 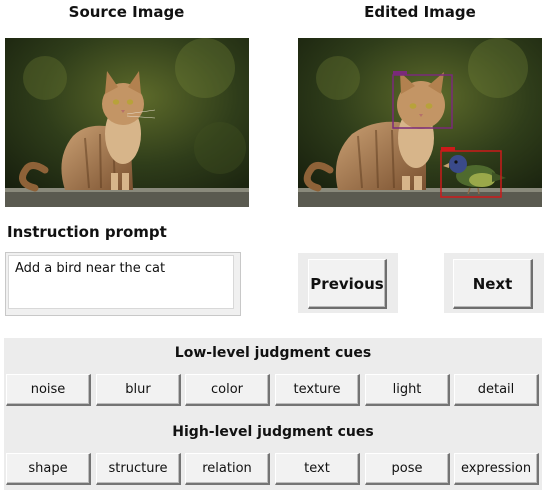 I want to click on previous-button: Previous, so click(x=347, y=284).